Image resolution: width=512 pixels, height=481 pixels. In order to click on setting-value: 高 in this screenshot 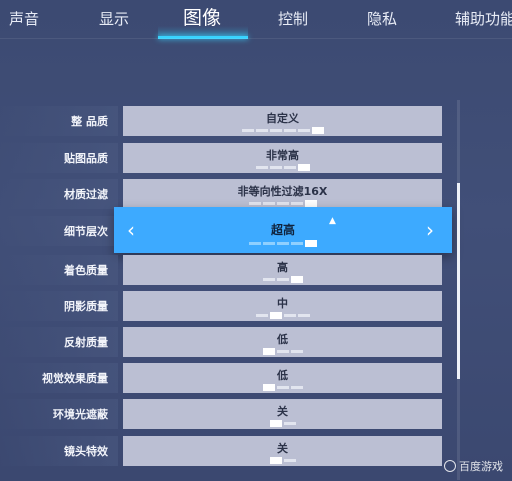, I will do `click(282, 267)`.